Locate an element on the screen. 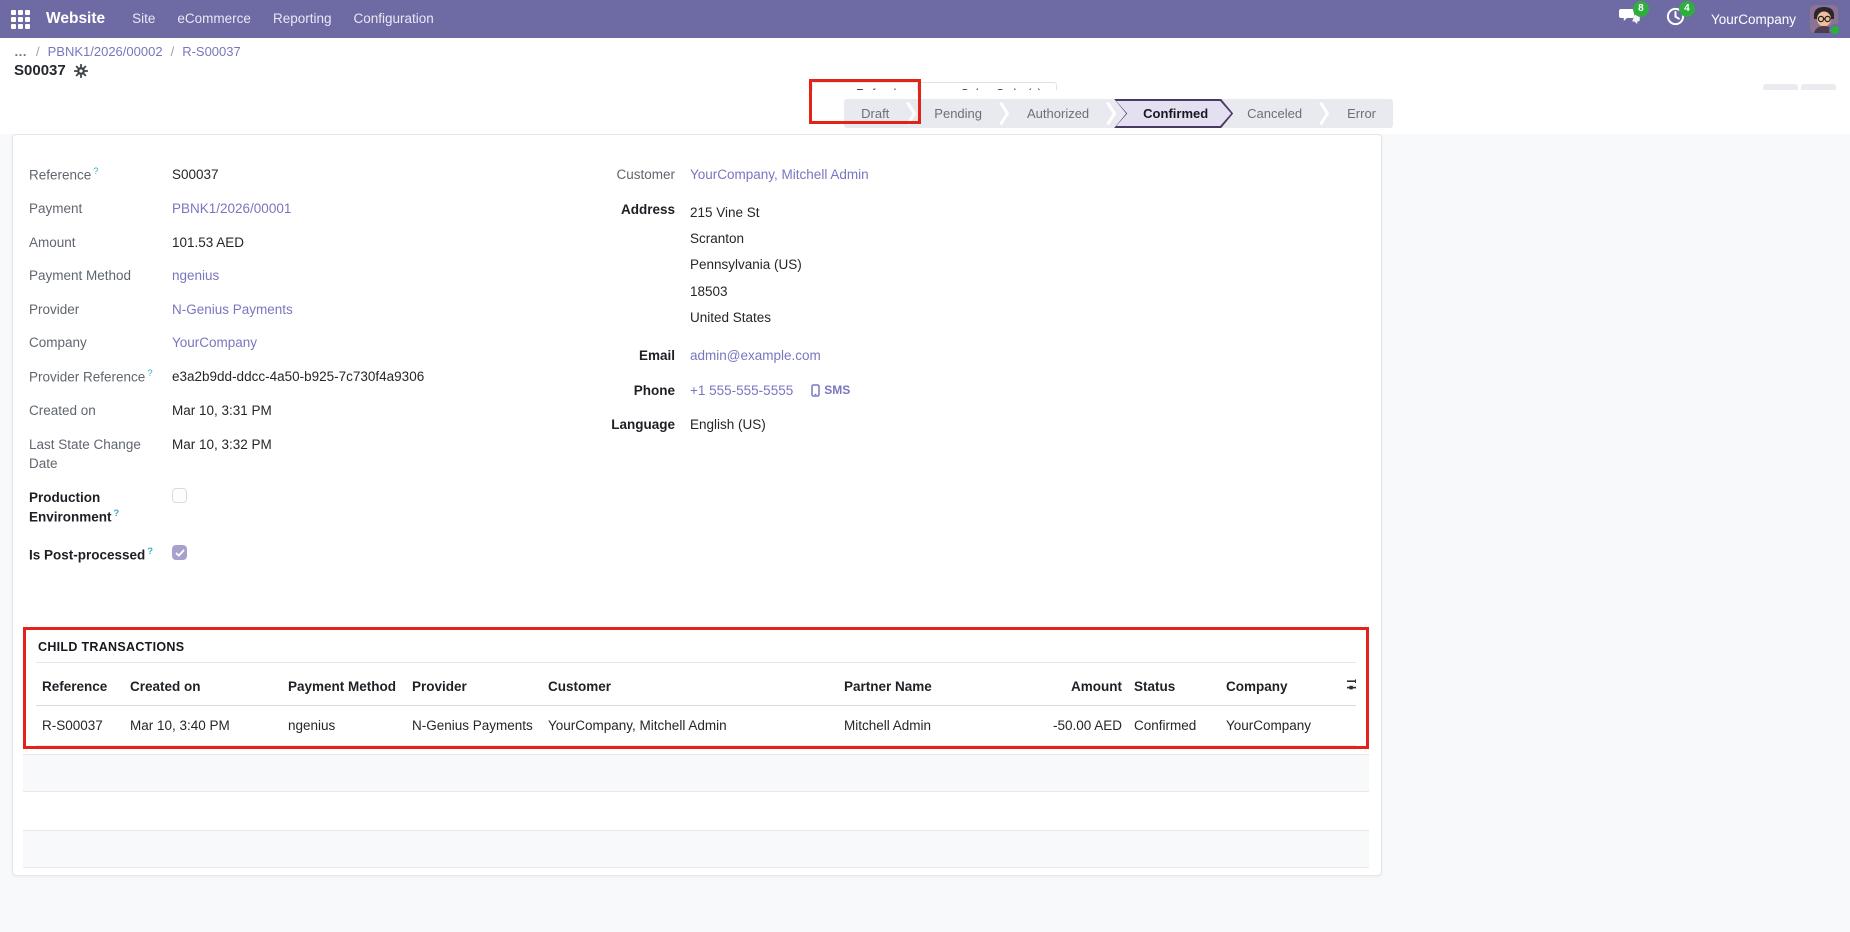 This screenshot has height=932, width=1850. column-header-created-on: Created on is located at coordinates (203, 685).